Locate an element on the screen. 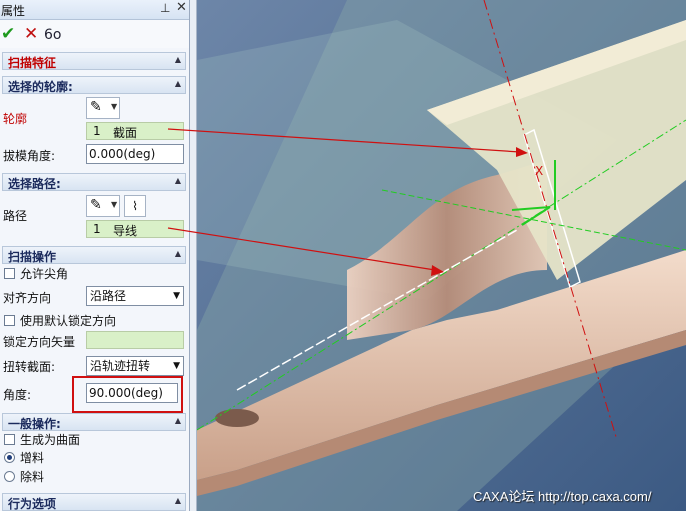 Image resolution: width=686 pixels, height=511 pixels. forum-watermark: CAXA论坛 http://top.caxa.com/ is located at coordinates (562, 496).